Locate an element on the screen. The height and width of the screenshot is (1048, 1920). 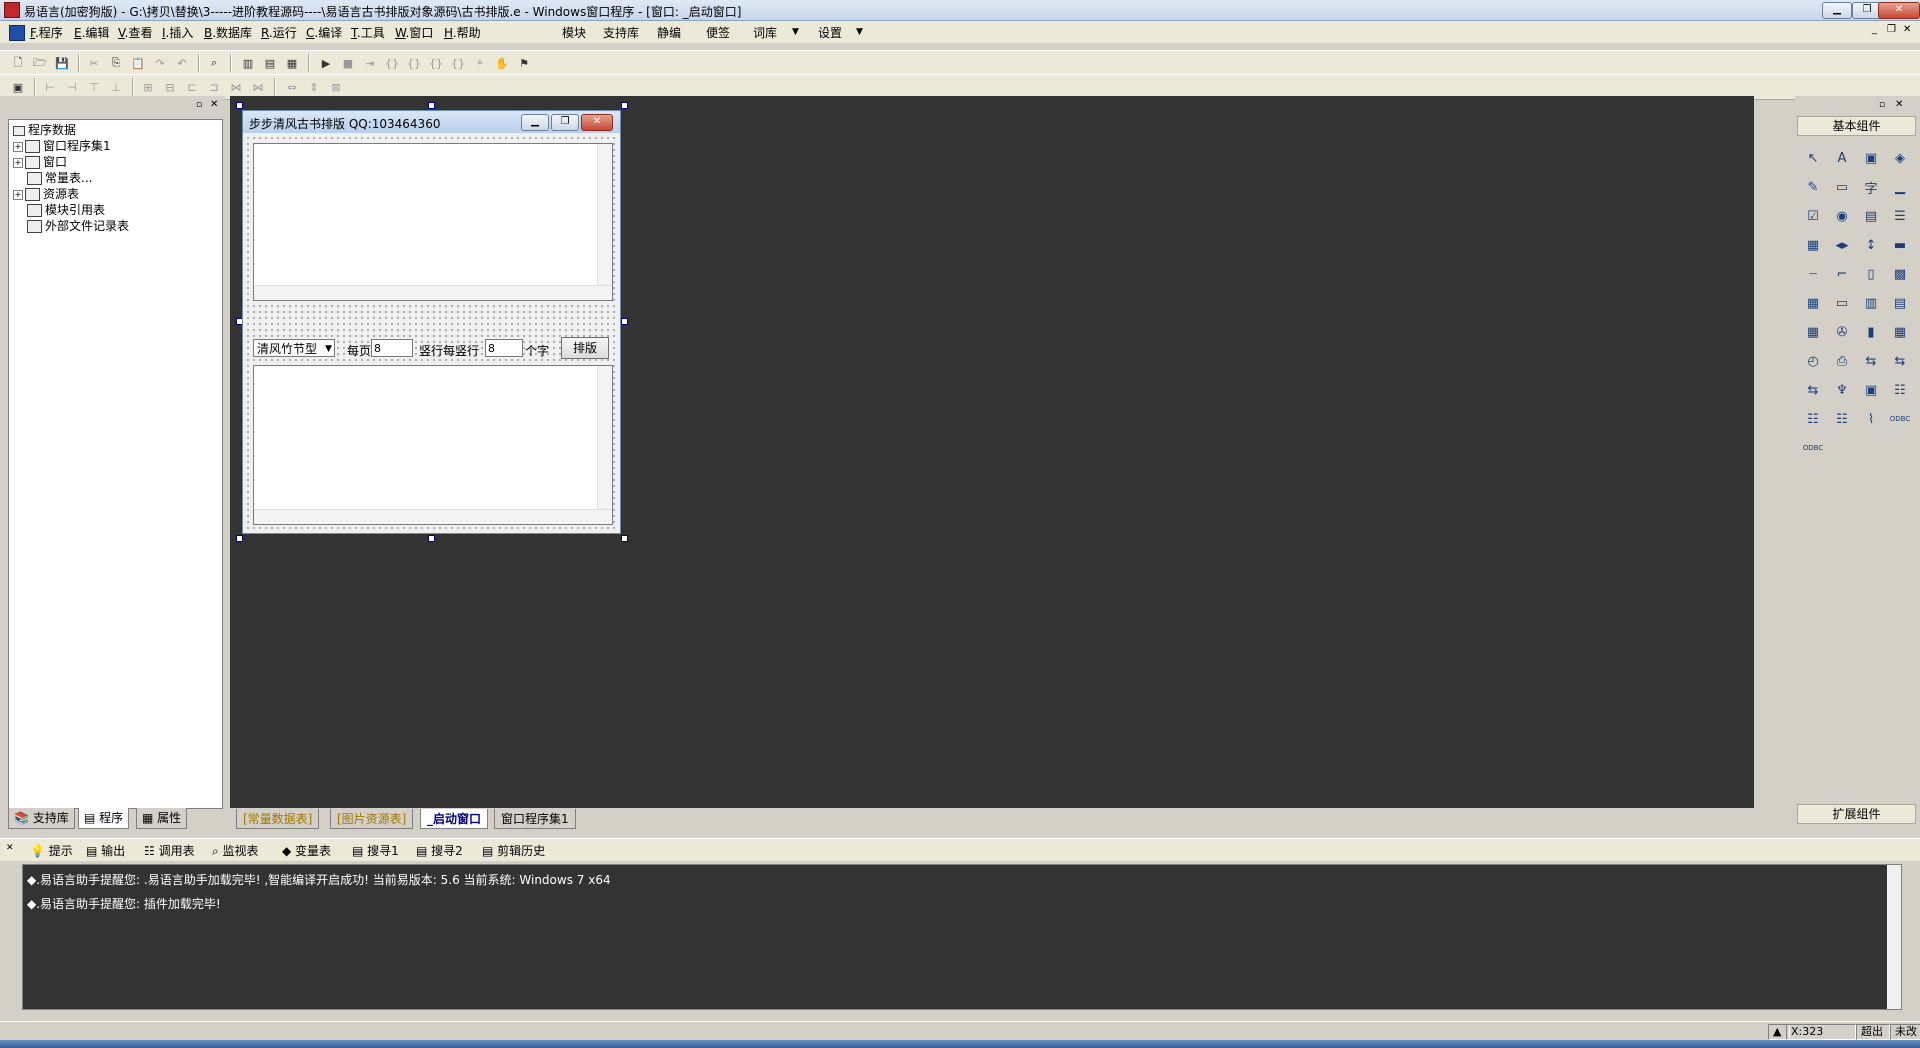
menu-database: B.数据库 is located at coordinates (228, 32).